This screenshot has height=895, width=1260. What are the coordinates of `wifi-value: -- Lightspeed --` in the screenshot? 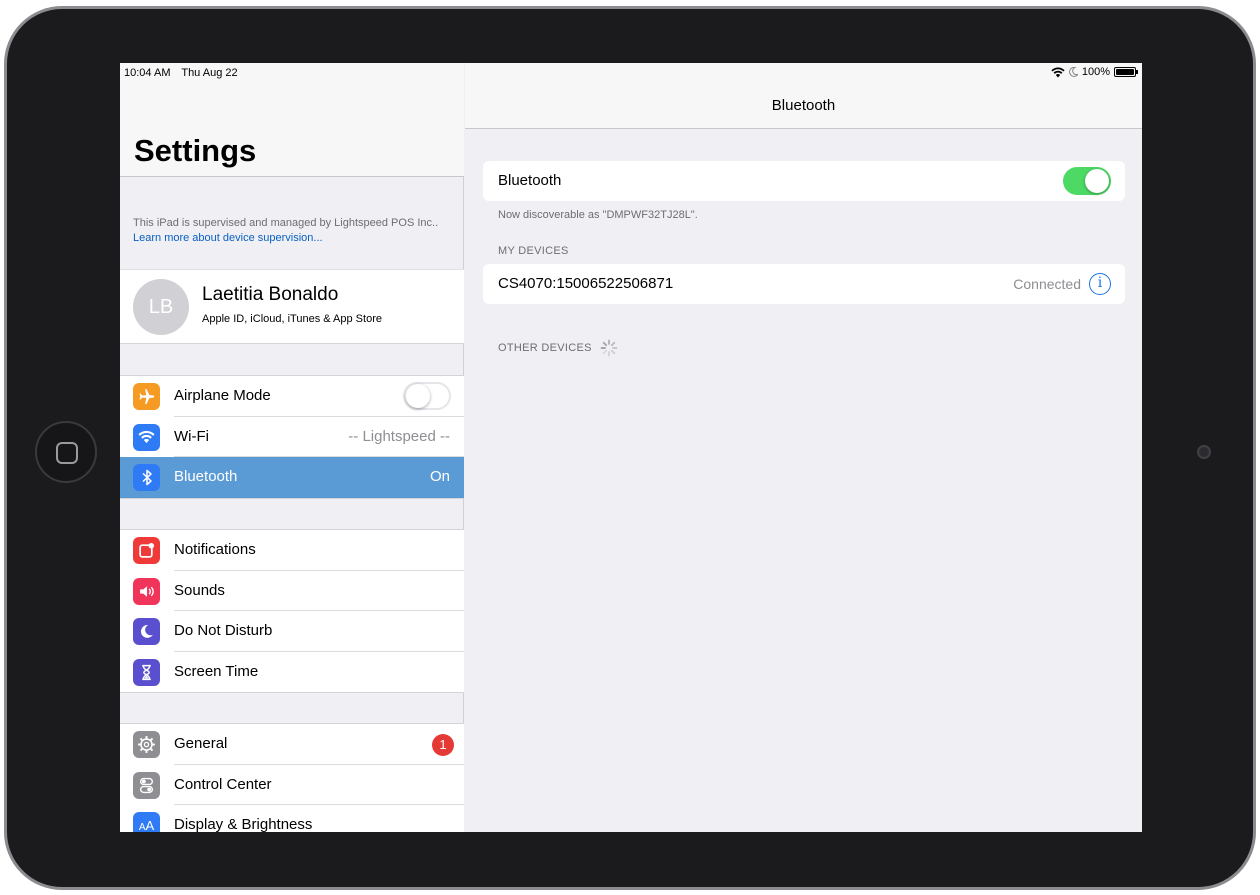 It's located at (399, 436).